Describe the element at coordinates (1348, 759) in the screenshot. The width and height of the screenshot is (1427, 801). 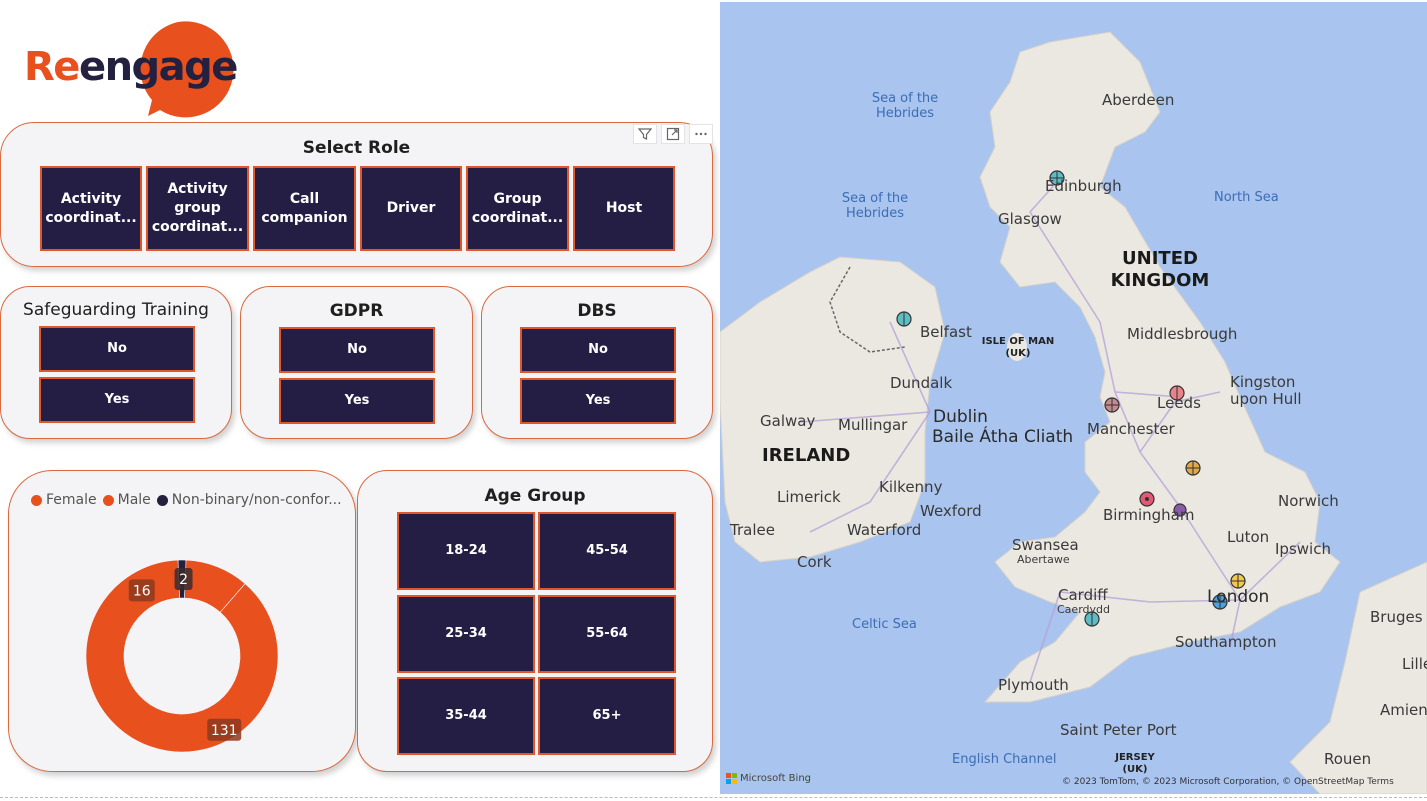
I see `map-label-city: Rouen` at that location.